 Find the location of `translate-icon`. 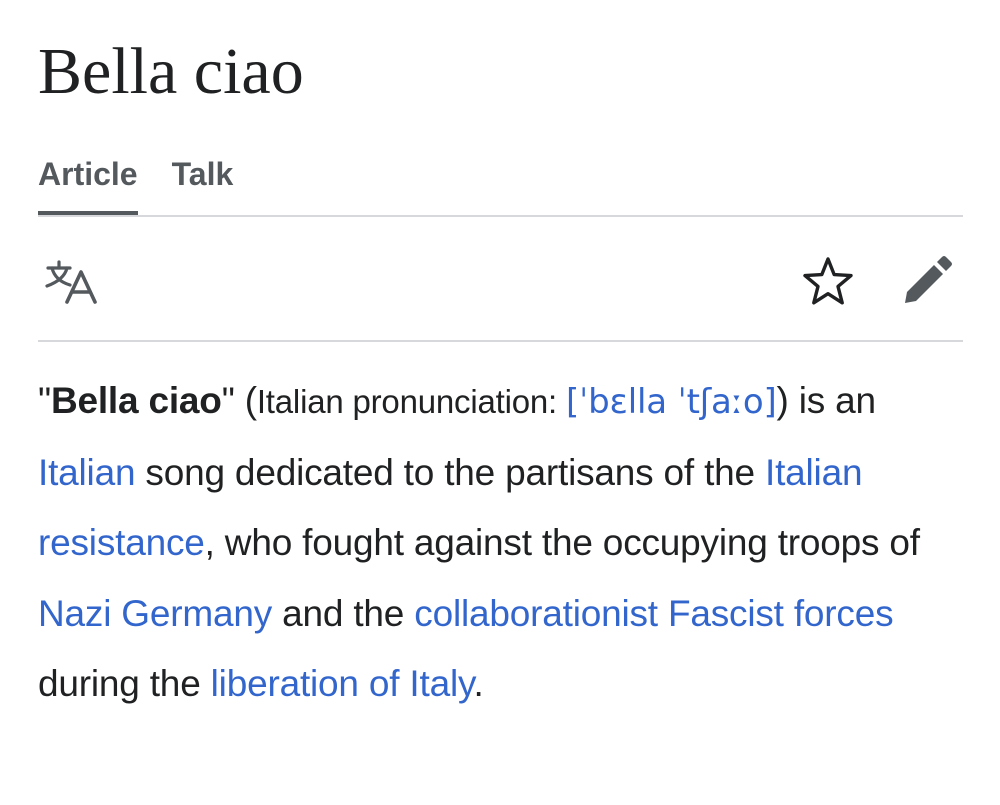

translate-icon is located at coordinates (74, 281).